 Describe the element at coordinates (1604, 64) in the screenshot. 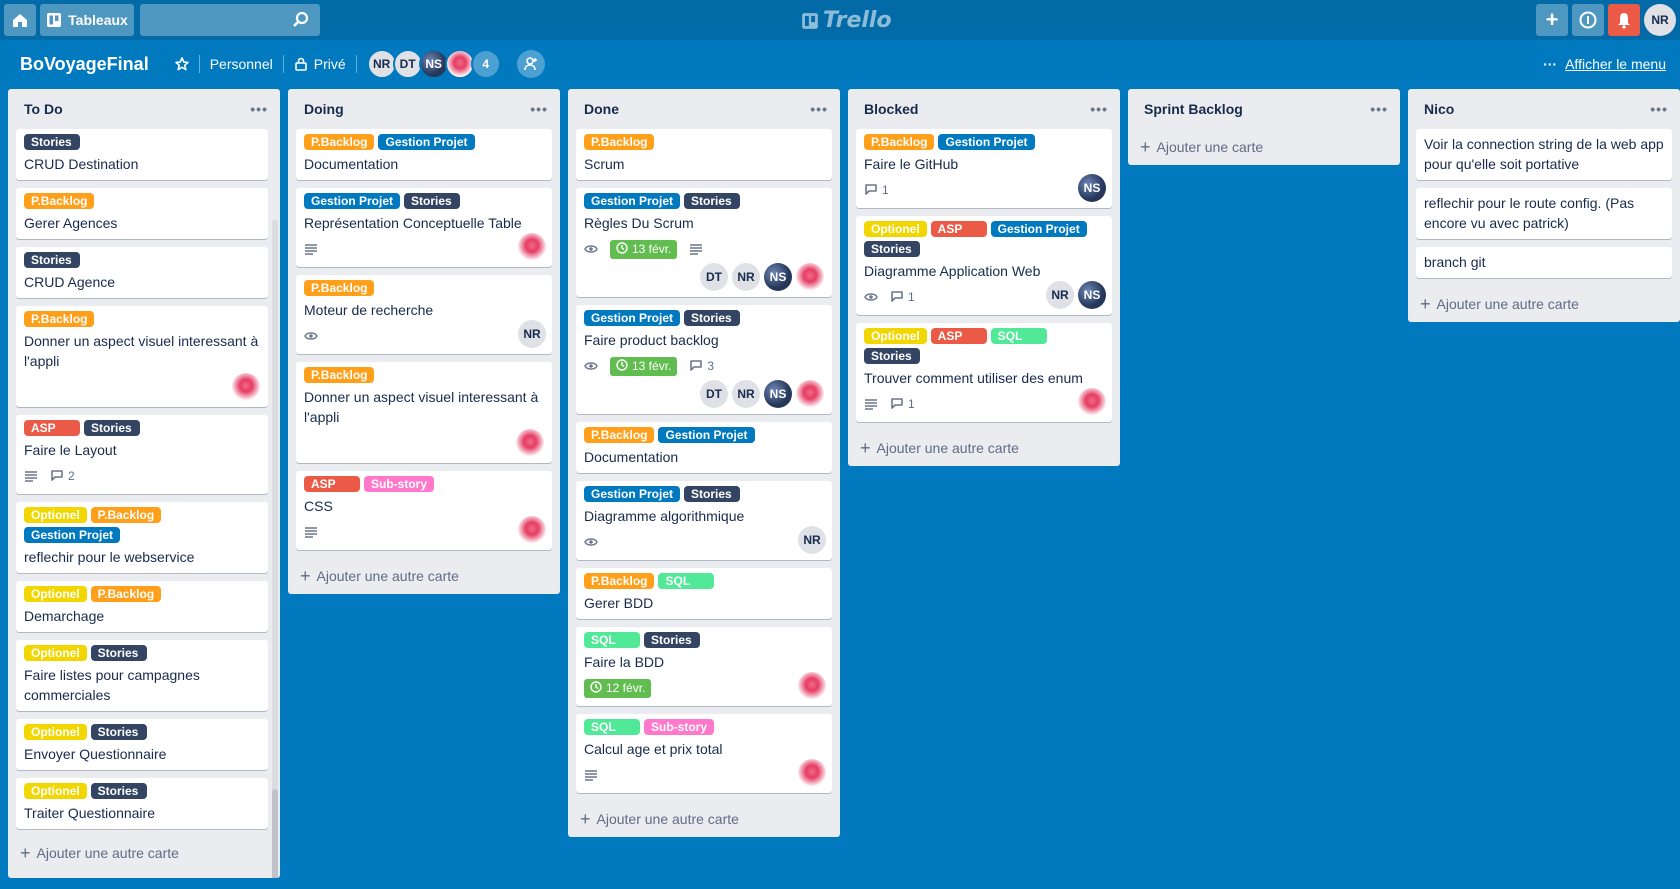

I see `show-menu-button: ··· Afficher le menu` at that location.